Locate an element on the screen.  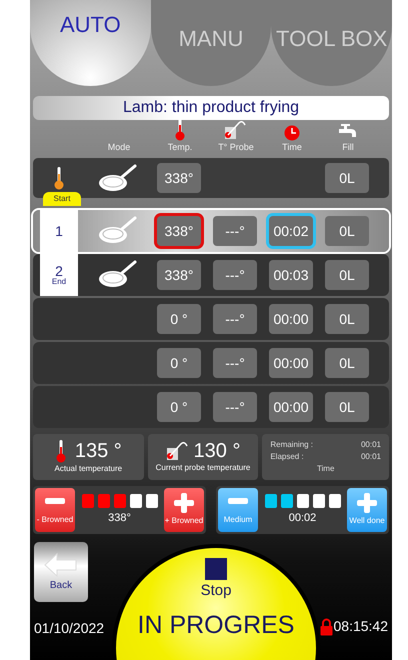
column-header: Fill is located at coordinates (348, 147).